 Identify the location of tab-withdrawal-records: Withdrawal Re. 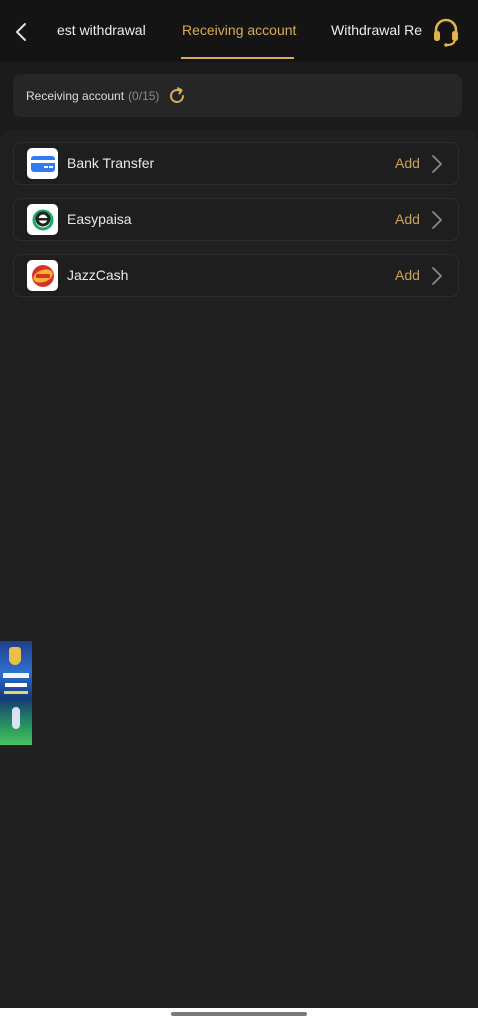
(376, 30).